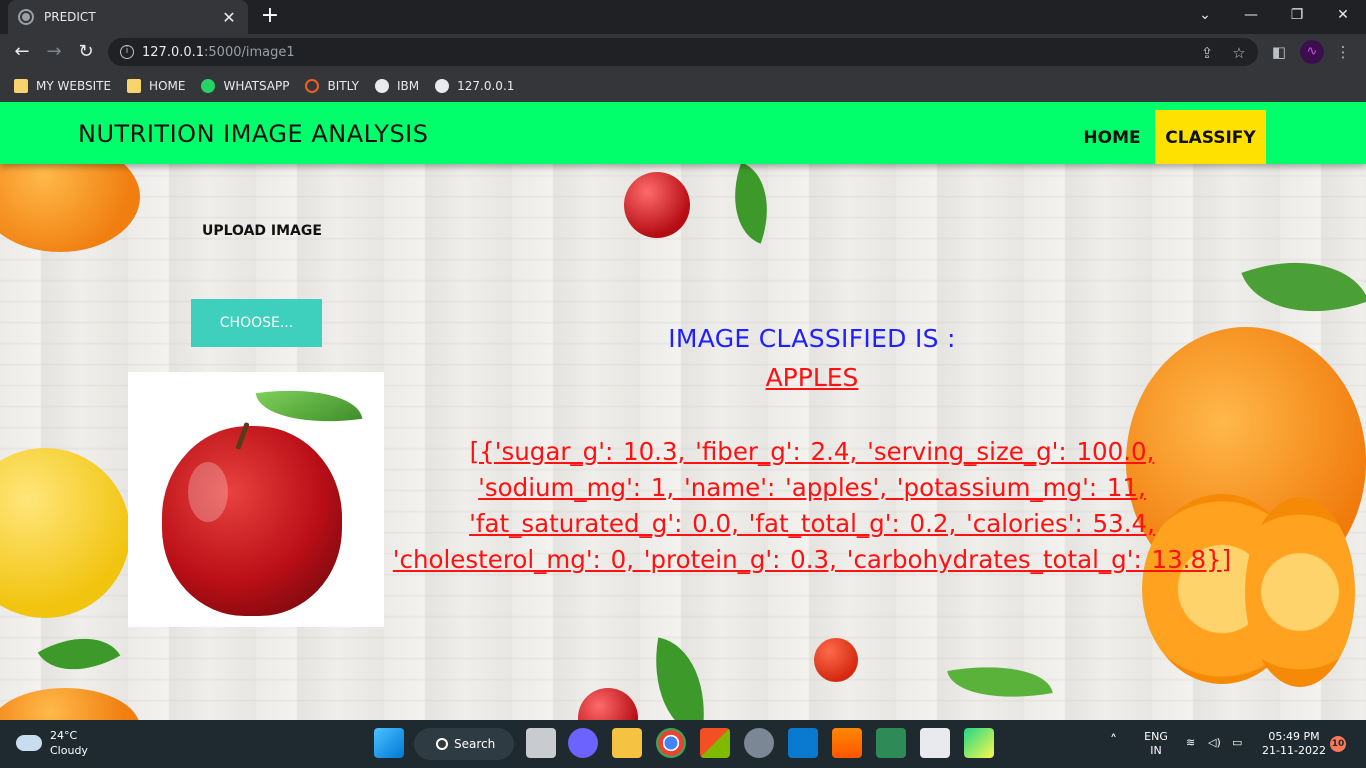 The height and width of the screenshot is (768, 1366). Describe the element at coordinates (847, 743) in the screenshot. I see `vlc-icon` at that location.